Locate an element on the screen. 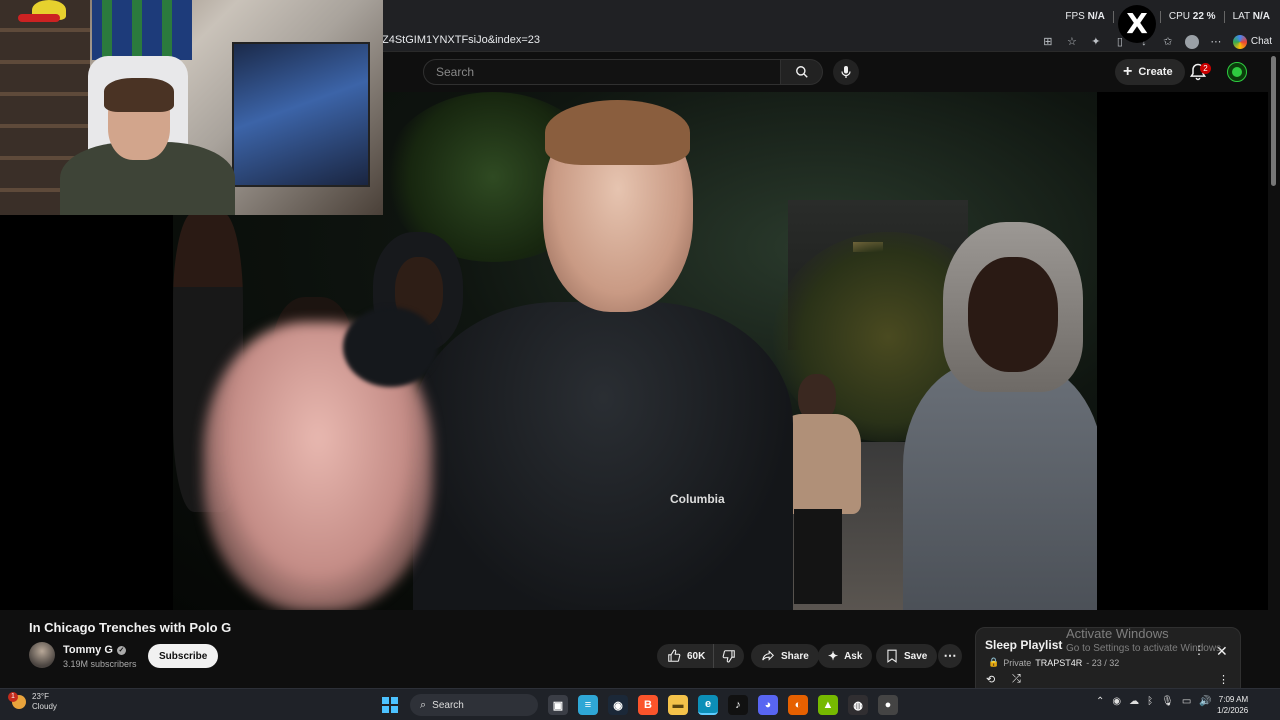 The image size is (1280, 720). onedrive-icon: ☁ is located at coordinates (1134, 701).